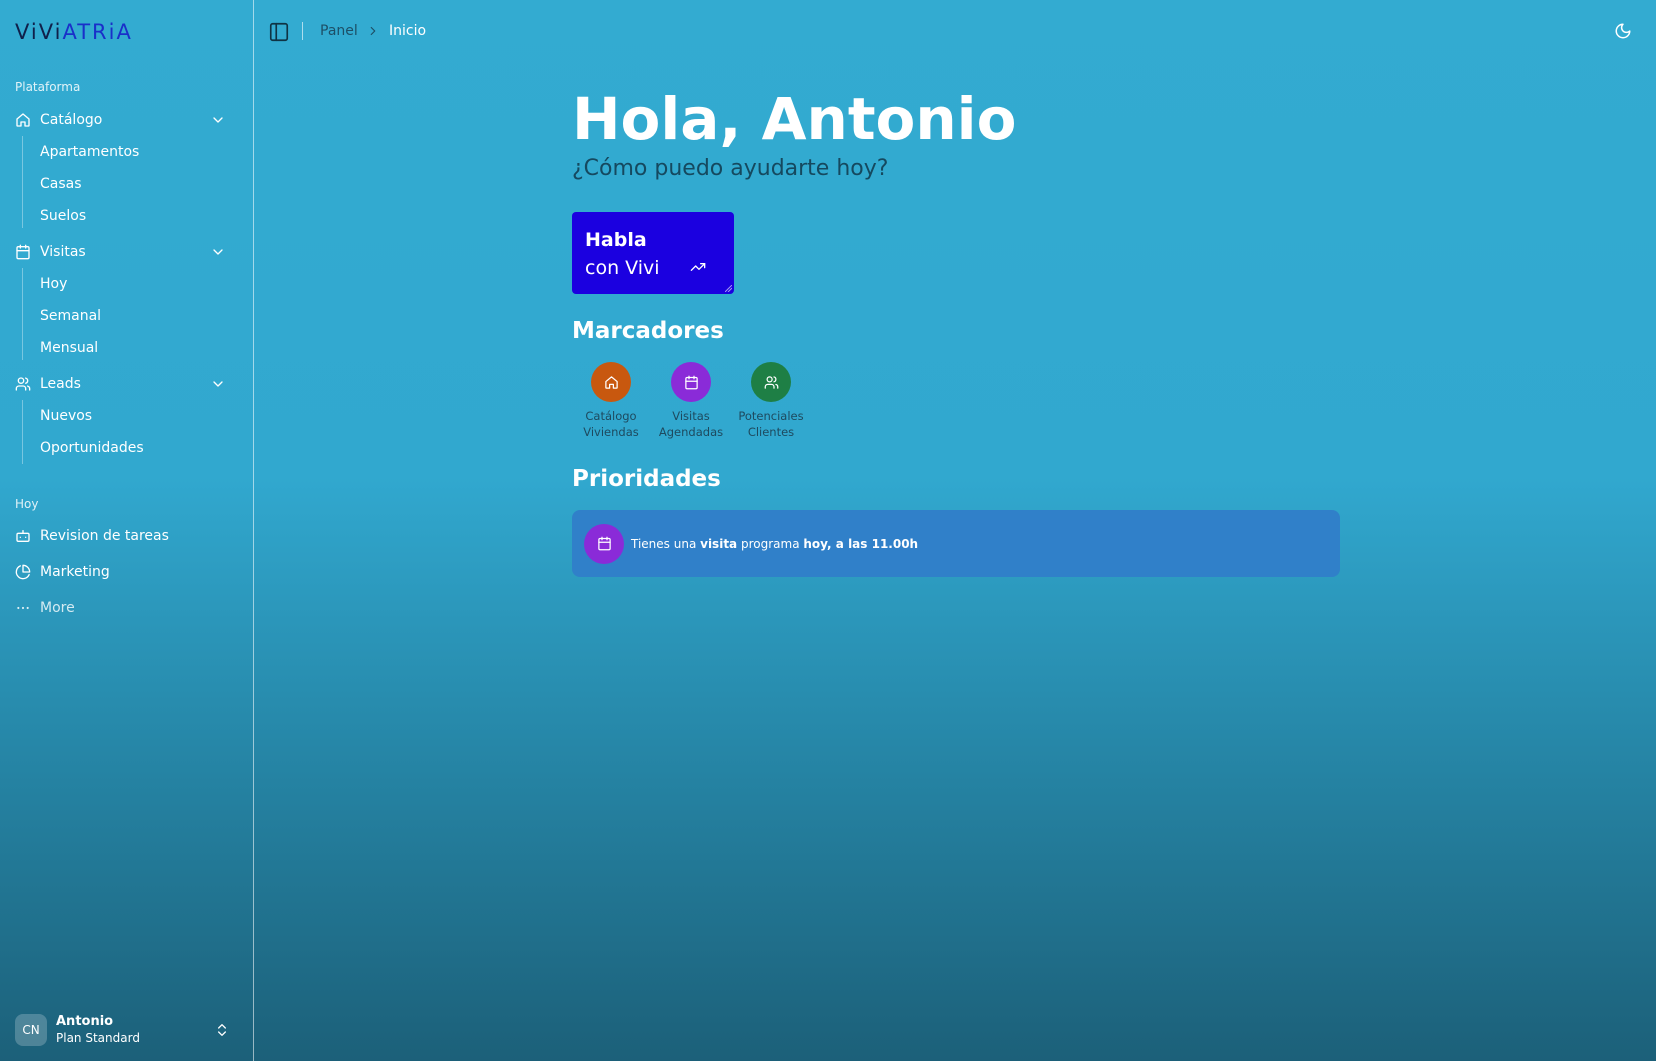 The width and height of the screenshot is (1656, 1061). What do you see at coordinates (124, 384) in the screenshot?
I see `sidebar-item-leads: Leads` at bounding box center [124, 384].